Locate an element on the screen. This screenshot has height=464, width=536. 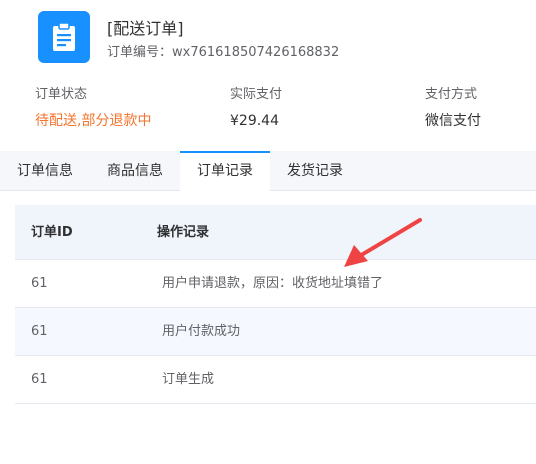
table-row: 61 订单生成 is located at coordinates (275, 380).